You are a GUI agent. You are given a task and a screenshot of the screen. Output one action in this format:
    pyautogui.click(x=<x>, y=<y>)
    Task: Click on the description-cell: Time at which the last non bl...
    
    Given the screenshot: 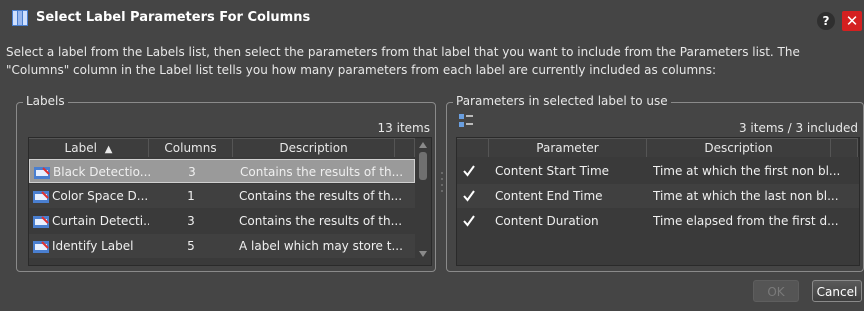 What is the action you would take?
    pyautogui.click(x=746, y=196)
    